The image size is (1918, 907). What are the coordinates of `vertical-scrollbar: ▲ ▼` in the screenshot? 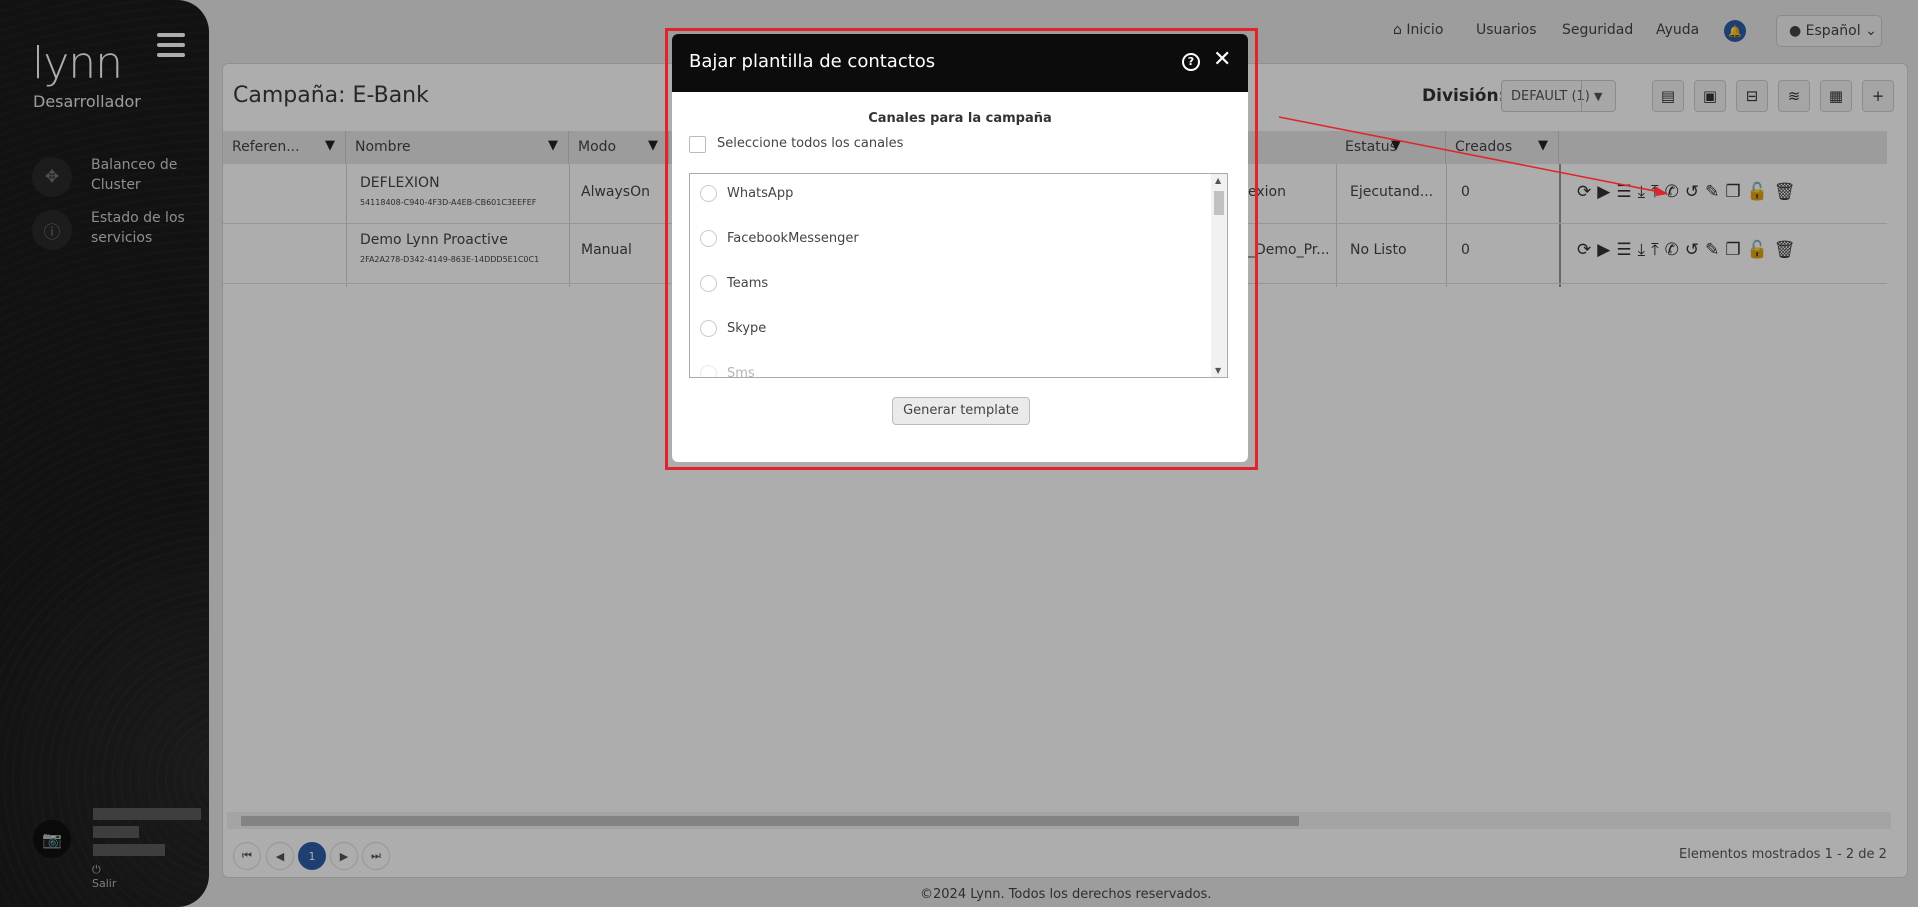 It's located at (1219, 275).